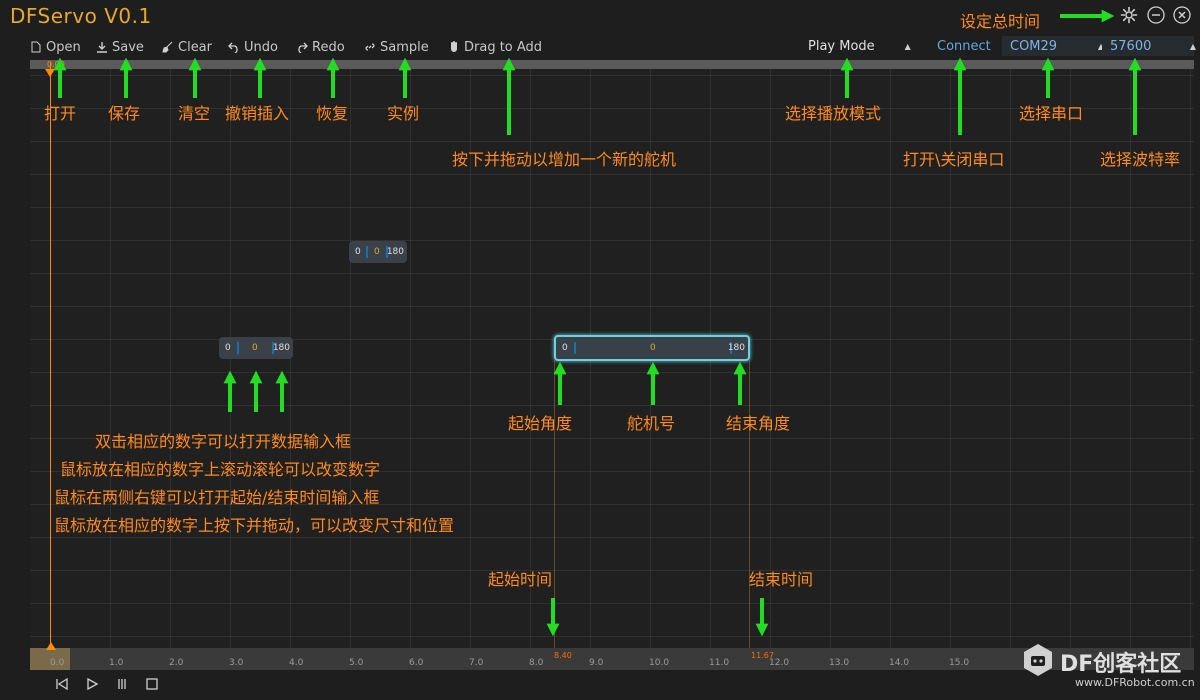  What do you see at coordinates (257, 113) in the screenshot?
I see `annotation-undo-insert: 撤销插入` at bounding box center [257, 113].